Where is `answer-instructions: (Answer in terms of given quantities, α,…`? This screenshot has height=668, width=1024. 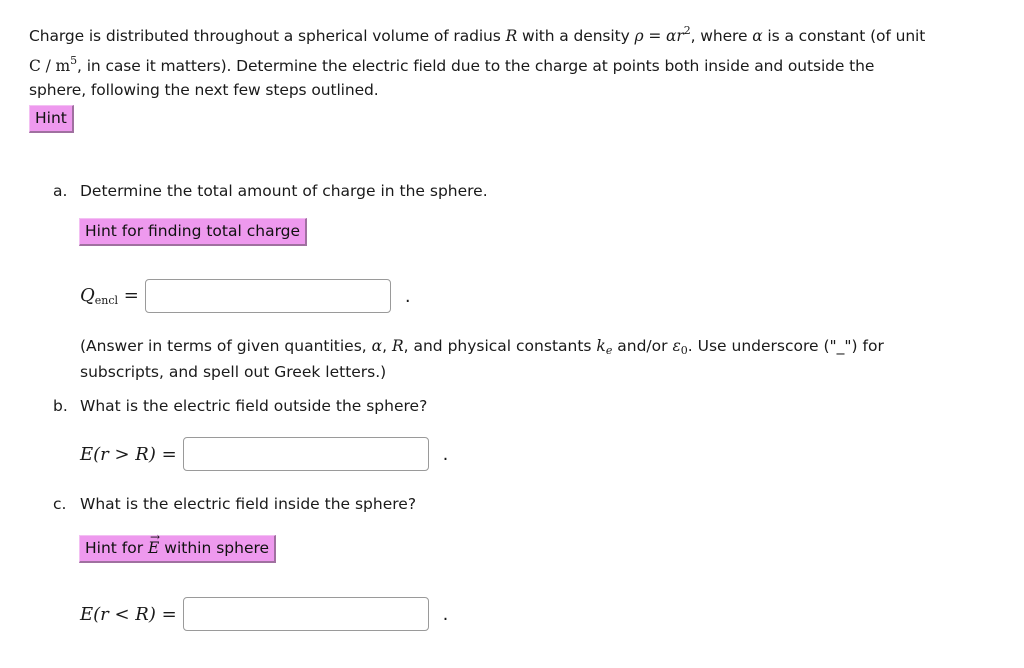 answer-instructions: (Answer in terms of given quantities, α,… is located at coordinates (495, 359).